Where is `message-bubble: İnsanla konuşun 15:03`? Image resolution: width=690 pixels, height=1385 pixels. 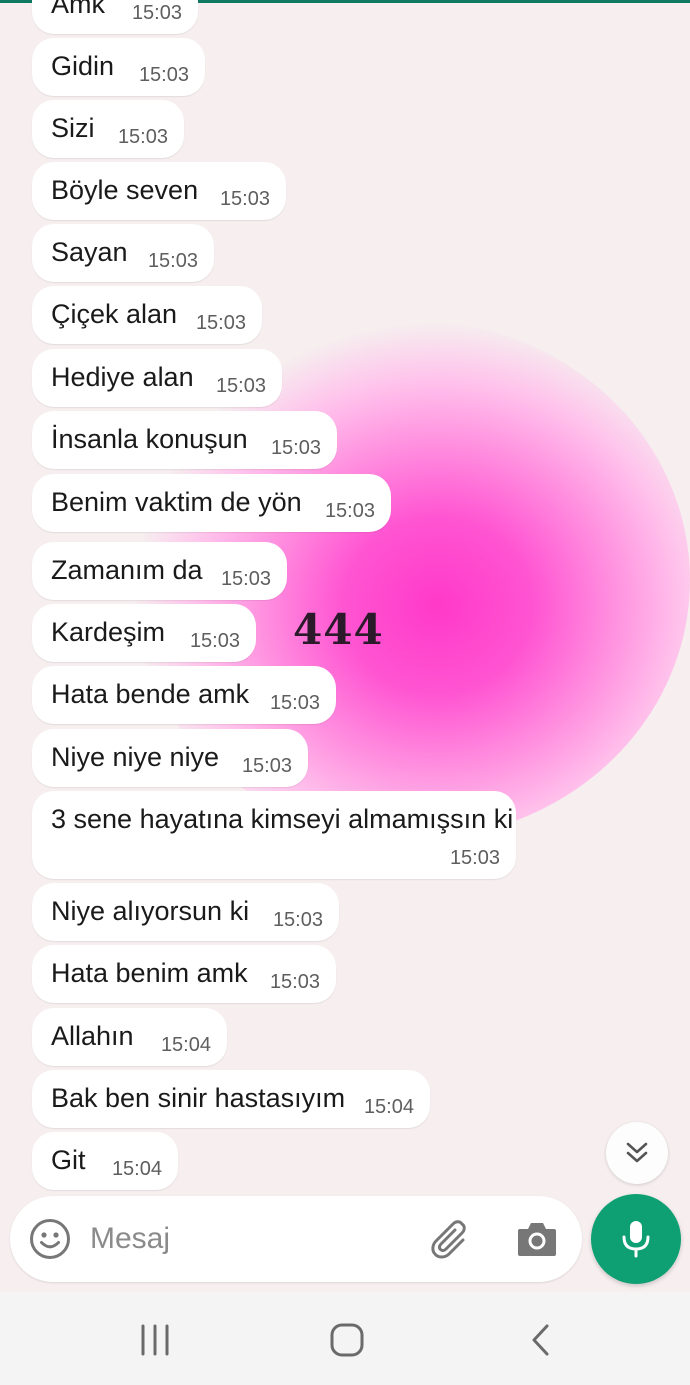
message-bubble: İnsanla konuşun 15:03 is located at coordinates (184, 440).